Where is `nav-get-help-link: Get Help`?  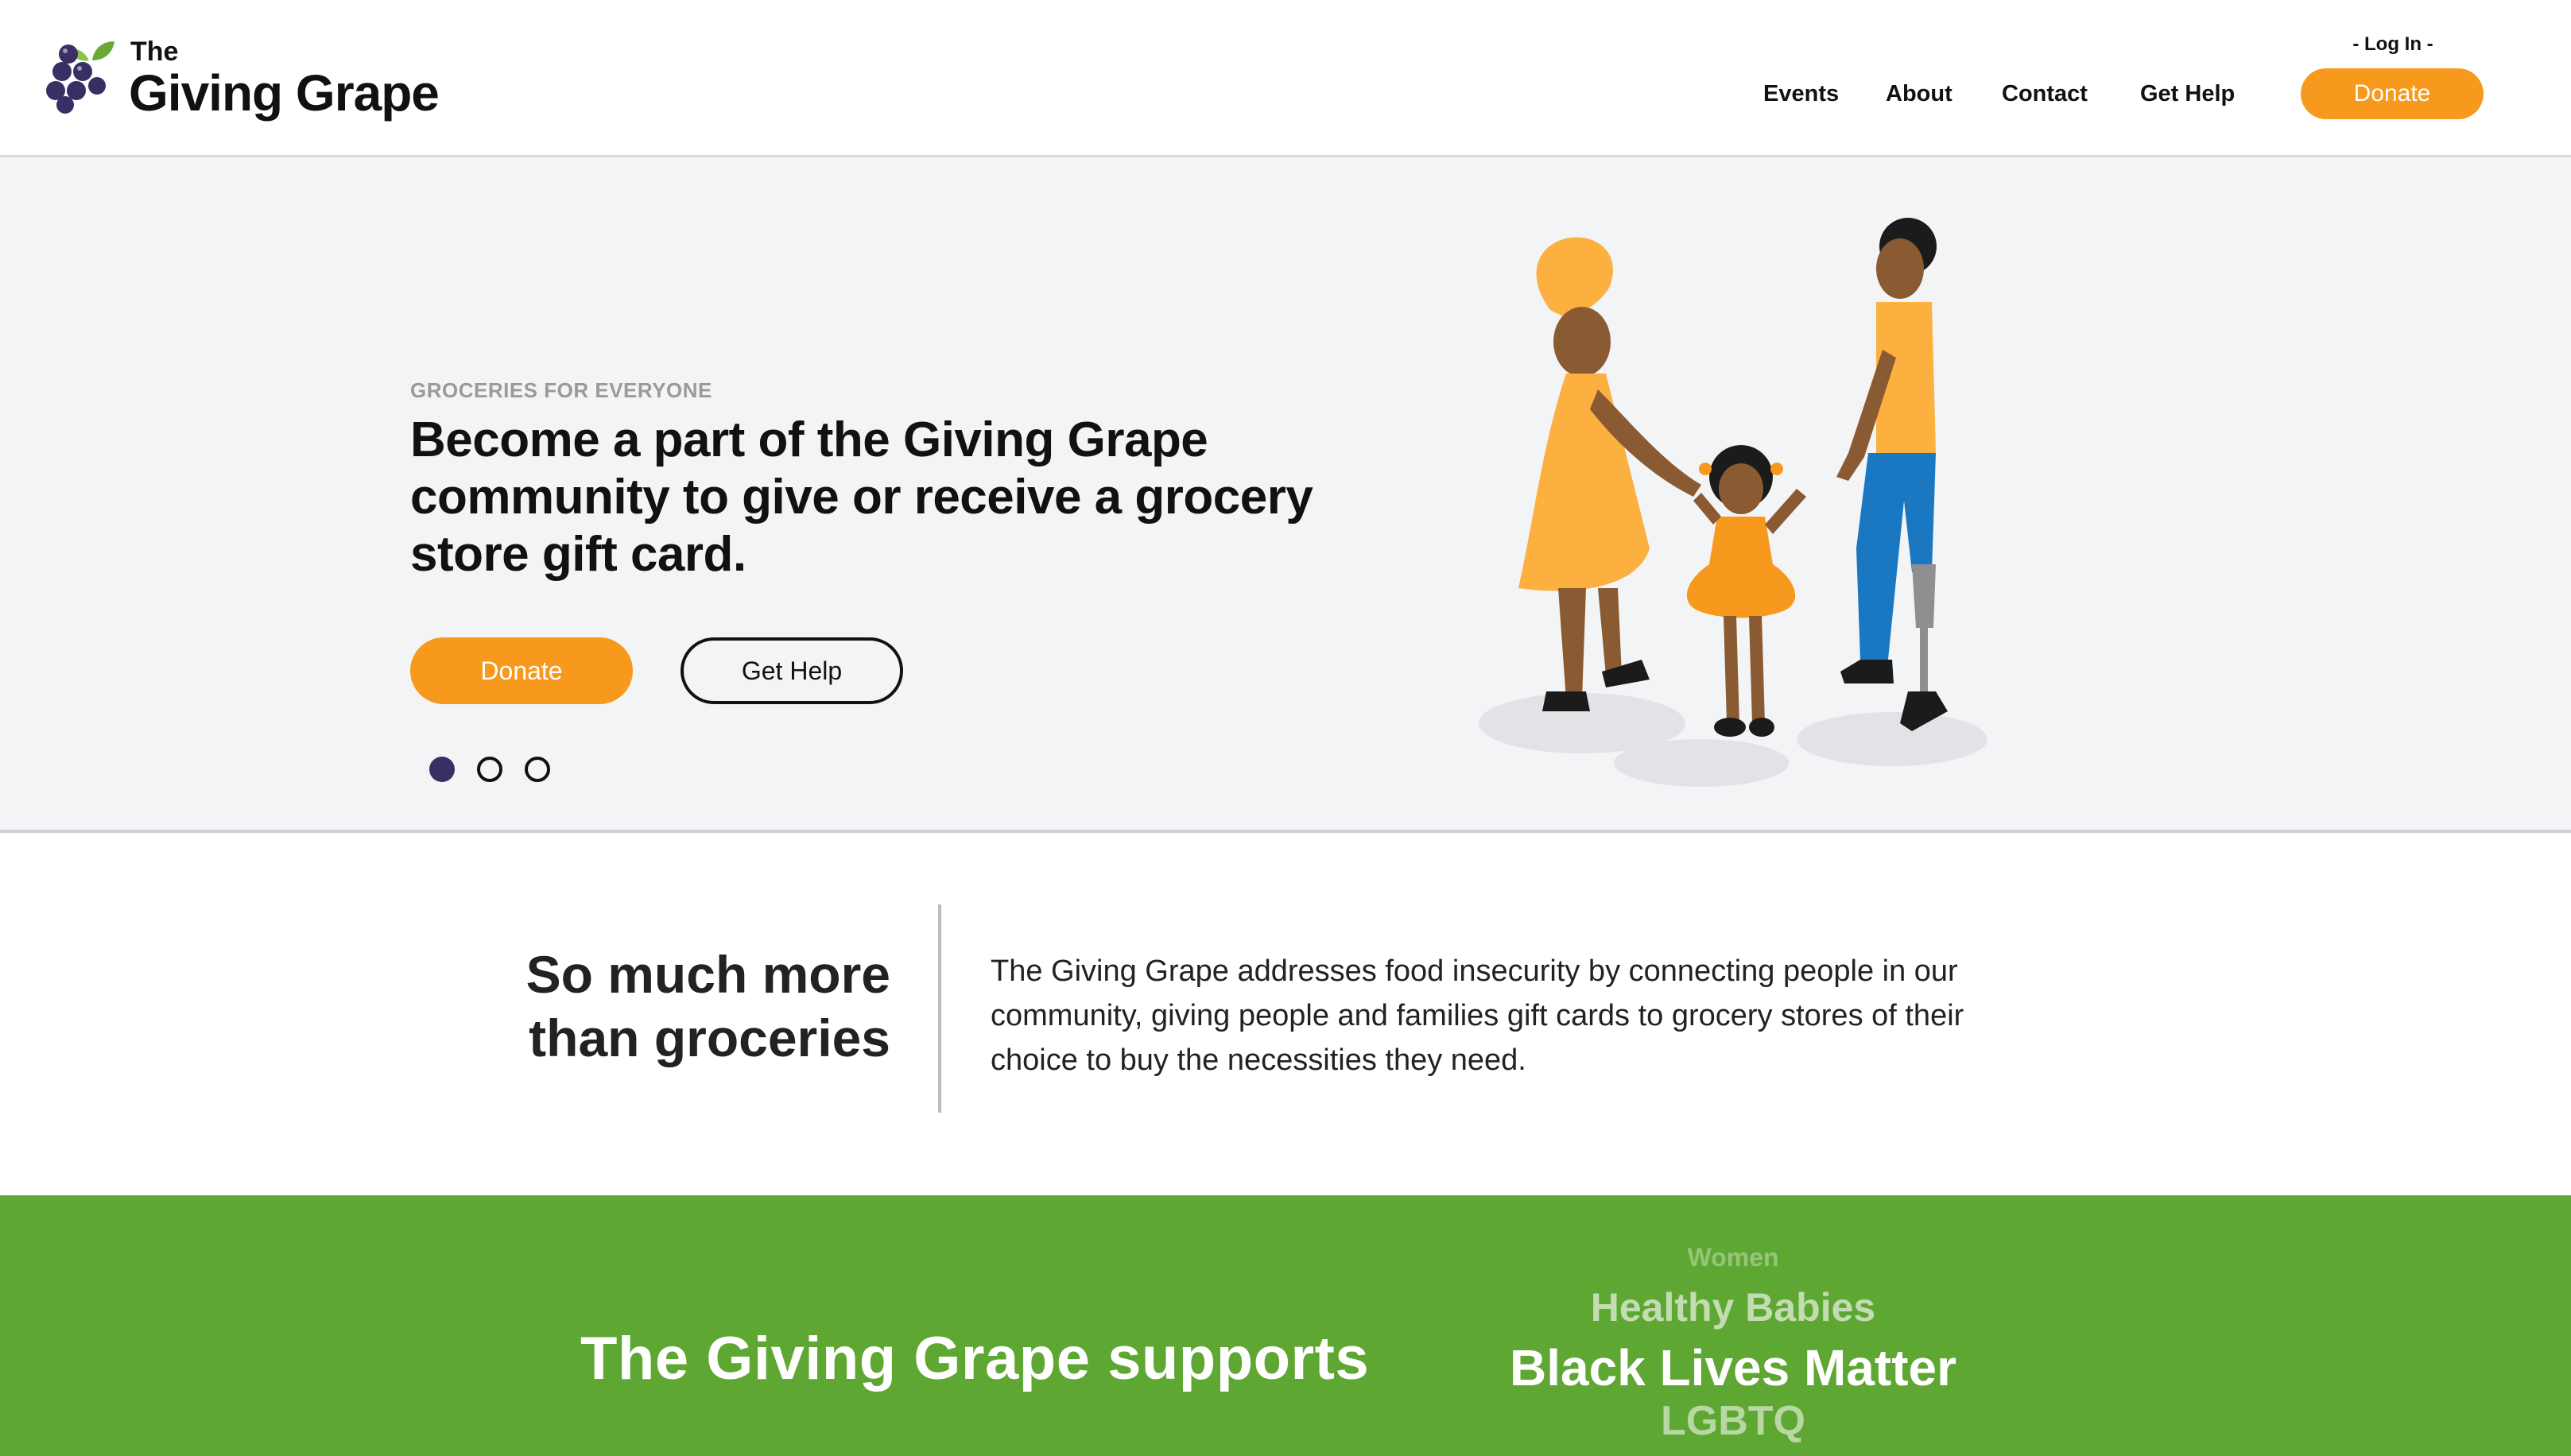 nav-get-help-link: Get Help is located at coordinates (2187, 94).